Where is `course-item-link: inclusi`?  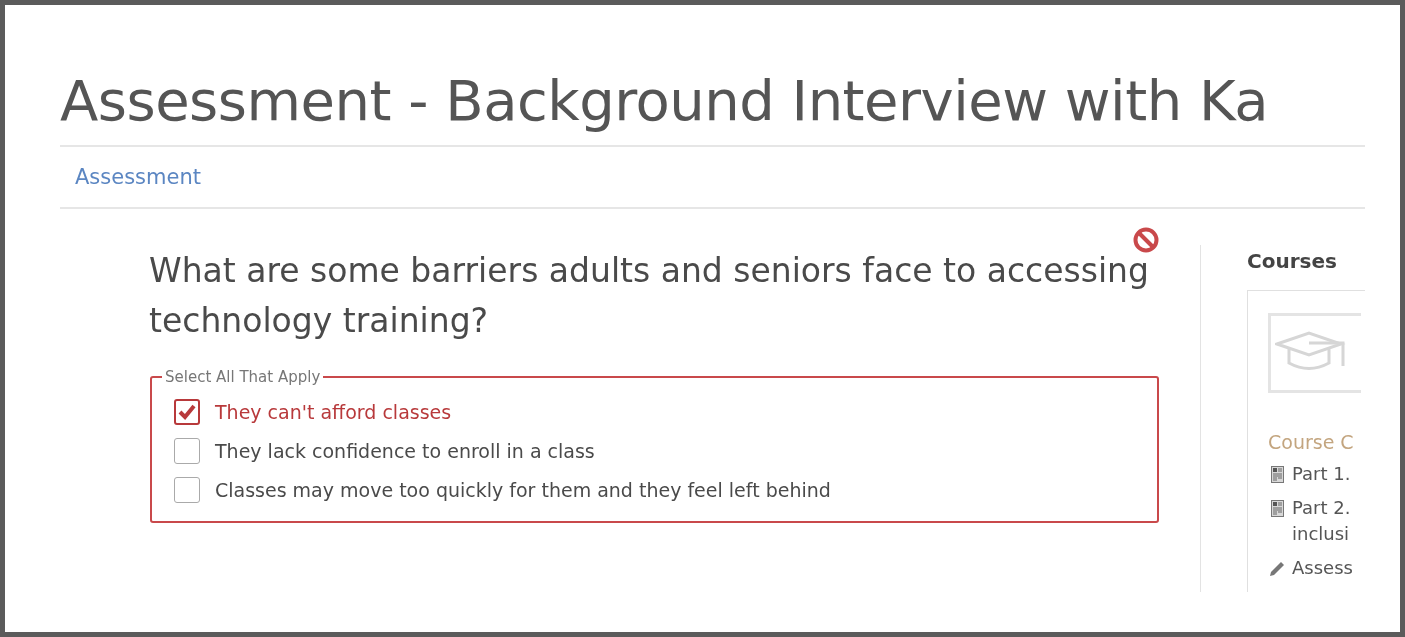
course-item-link: inclusi is located at coordinates (1321, 534).